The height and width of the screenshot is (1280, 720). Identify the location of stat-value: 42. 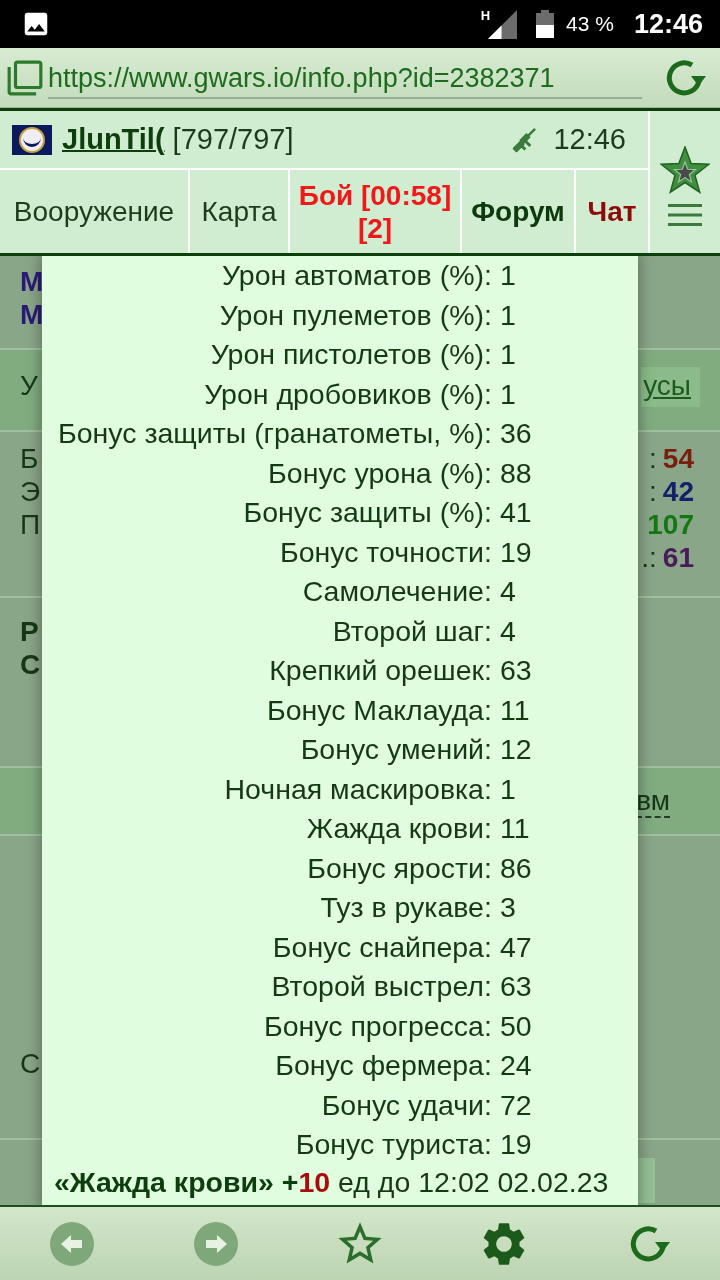
(678, 491).